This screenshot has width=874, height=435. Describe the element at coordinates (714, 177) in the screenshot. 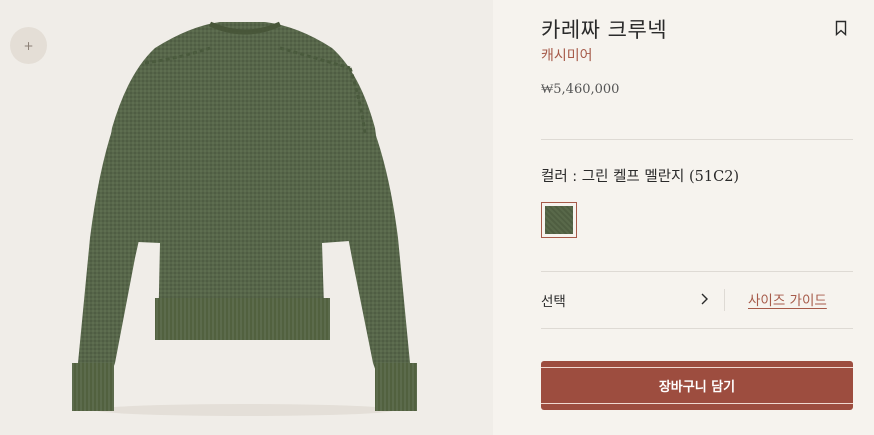

I see `color-code: (51C2)` at that location.